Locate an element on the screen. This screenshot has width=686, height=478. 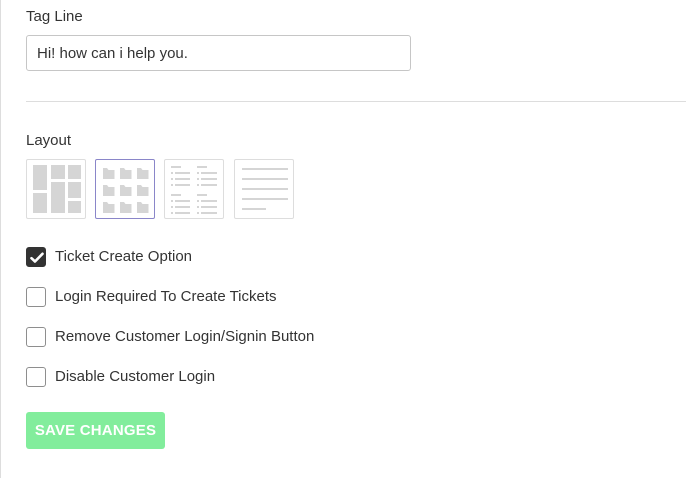
two-column-tiles-layout-icon is located at coordinates (57, 189).